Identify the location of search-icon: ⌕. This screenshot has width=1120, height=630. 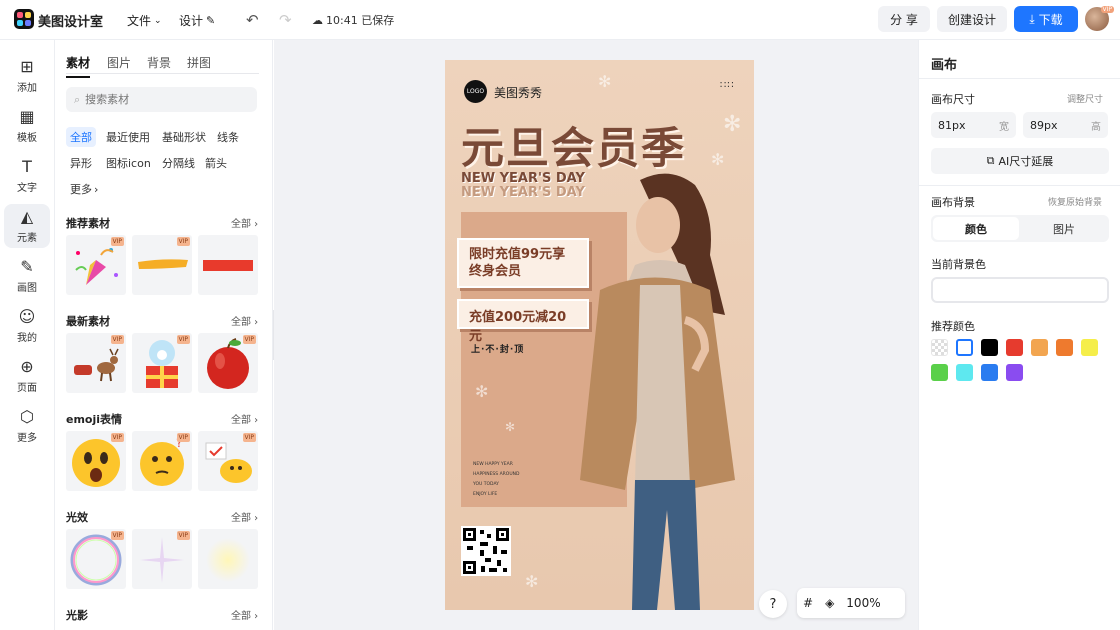
(77, 99).